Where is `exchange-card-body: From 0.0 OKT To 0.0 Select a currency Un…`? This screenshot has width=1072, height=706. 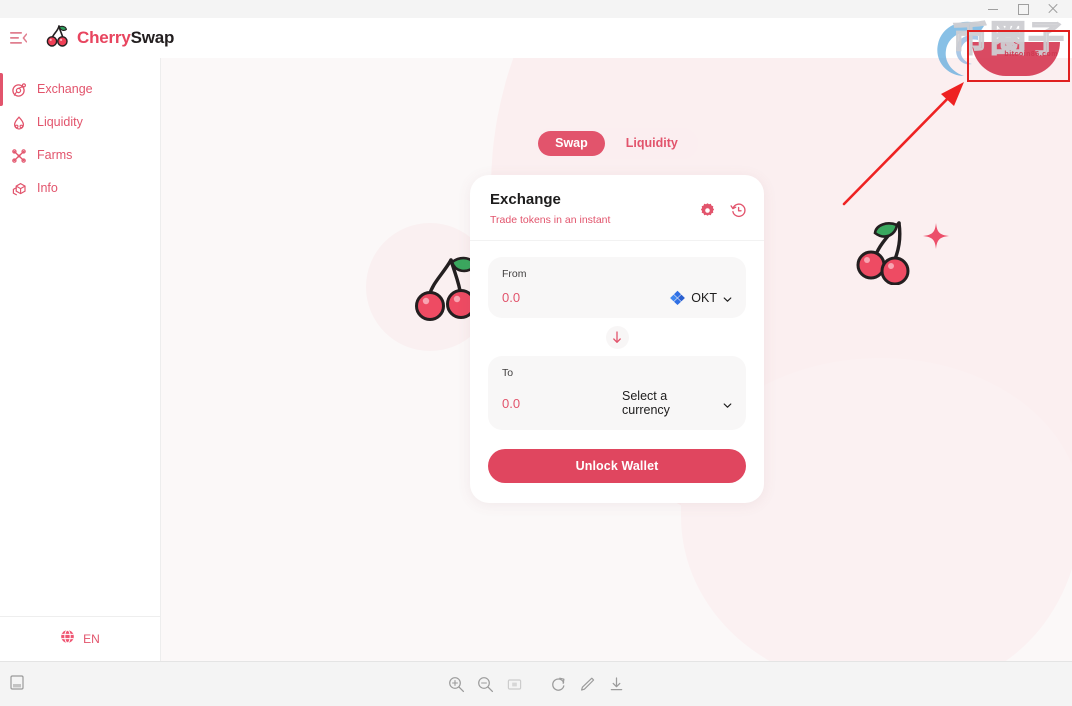
exchange-card-body: From 0.0 OKT To 0.0 Select a currency Un… is located at coordinates (617, 372).